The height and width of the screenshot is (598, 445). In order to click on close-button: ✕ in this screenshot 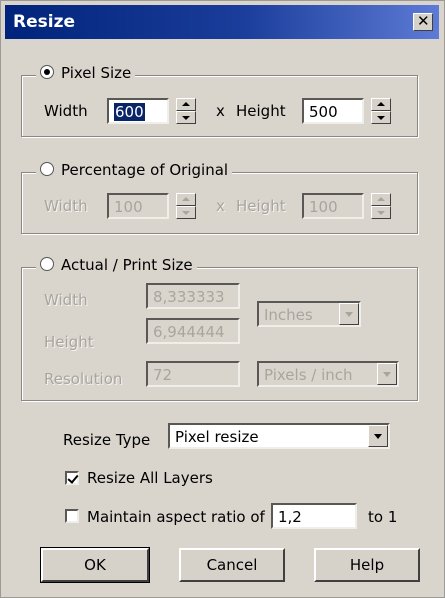, I will do `click(423, 21)`.